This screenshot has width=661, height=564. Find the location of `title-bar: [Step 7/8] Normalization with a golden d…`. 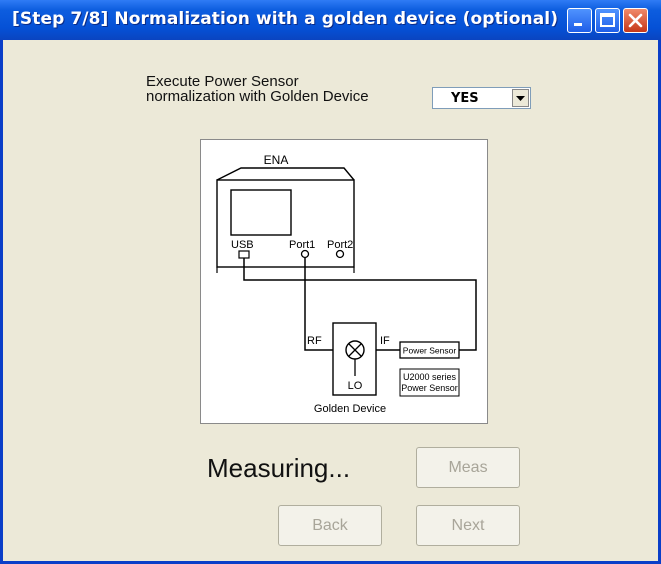

title-bar: [Step 7/8] Normalization with a golden d… is located at coordinates (330, 20).